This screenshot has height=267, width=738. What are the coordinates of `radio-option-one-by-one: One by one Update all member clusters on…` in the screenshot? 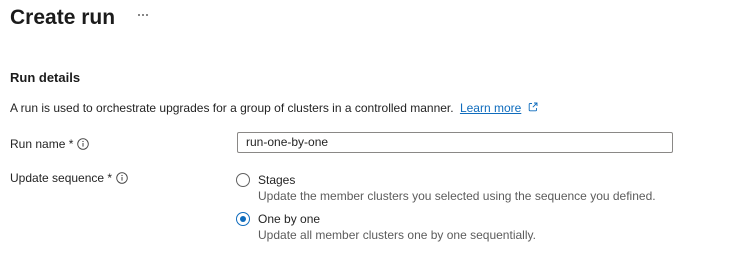 It's located at (386, 227).